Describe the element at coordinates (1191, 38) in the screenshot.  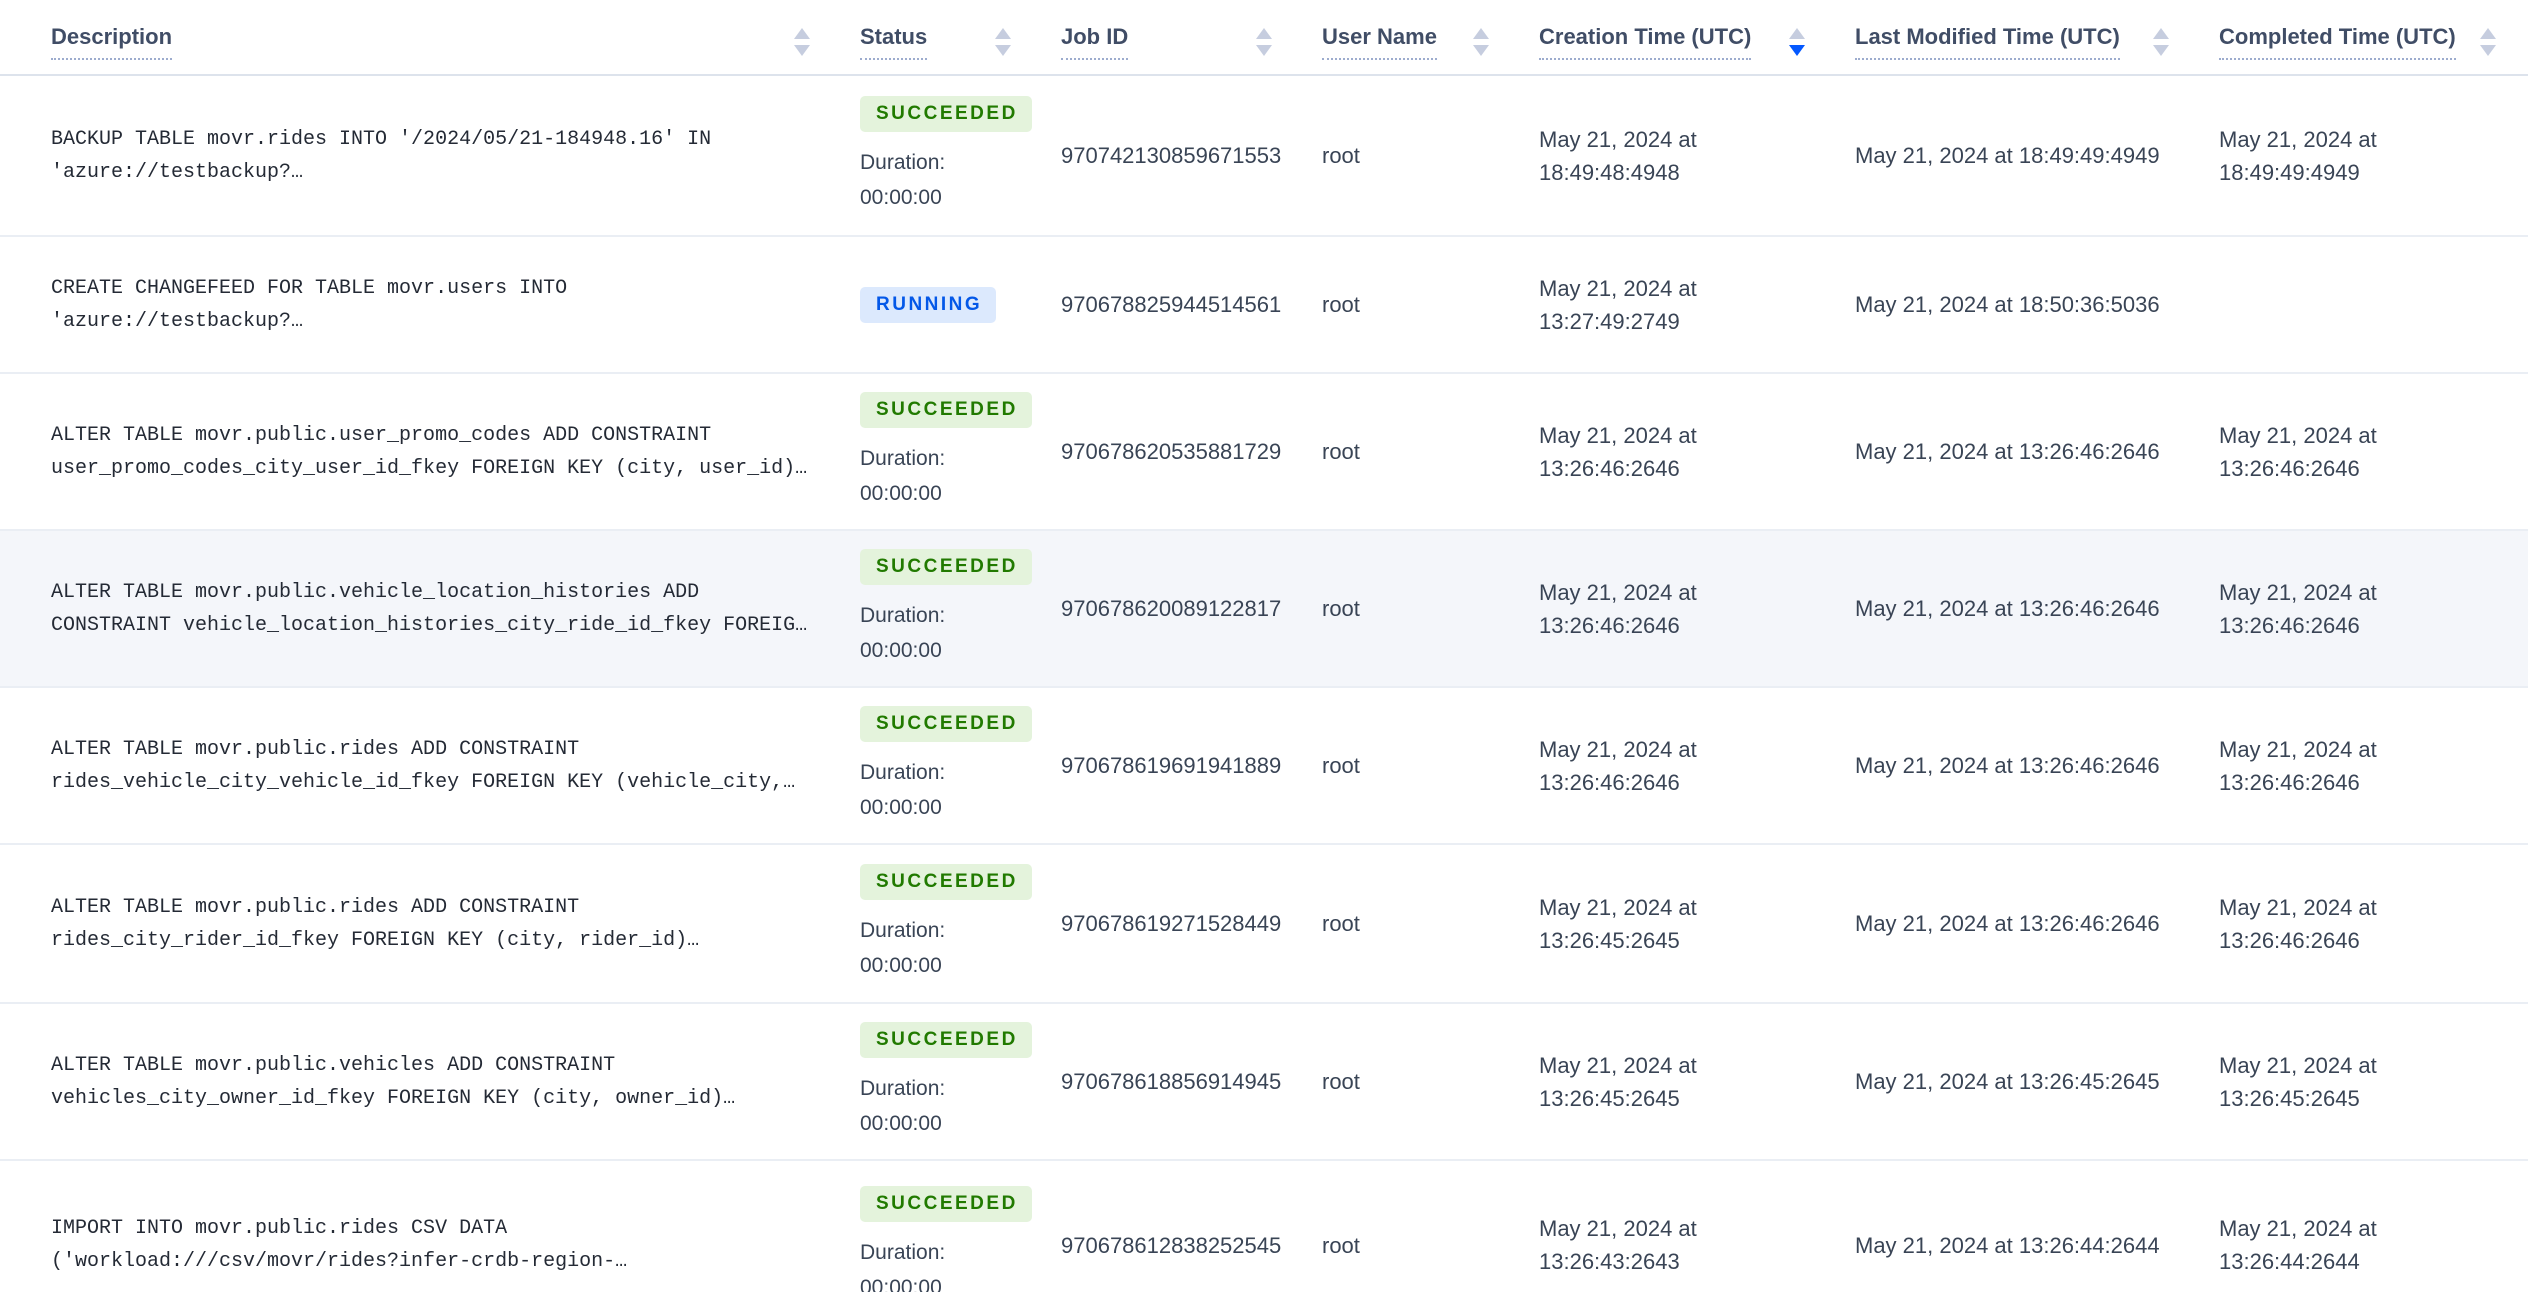
I see `column-header-job-id: Job ID` at that location.